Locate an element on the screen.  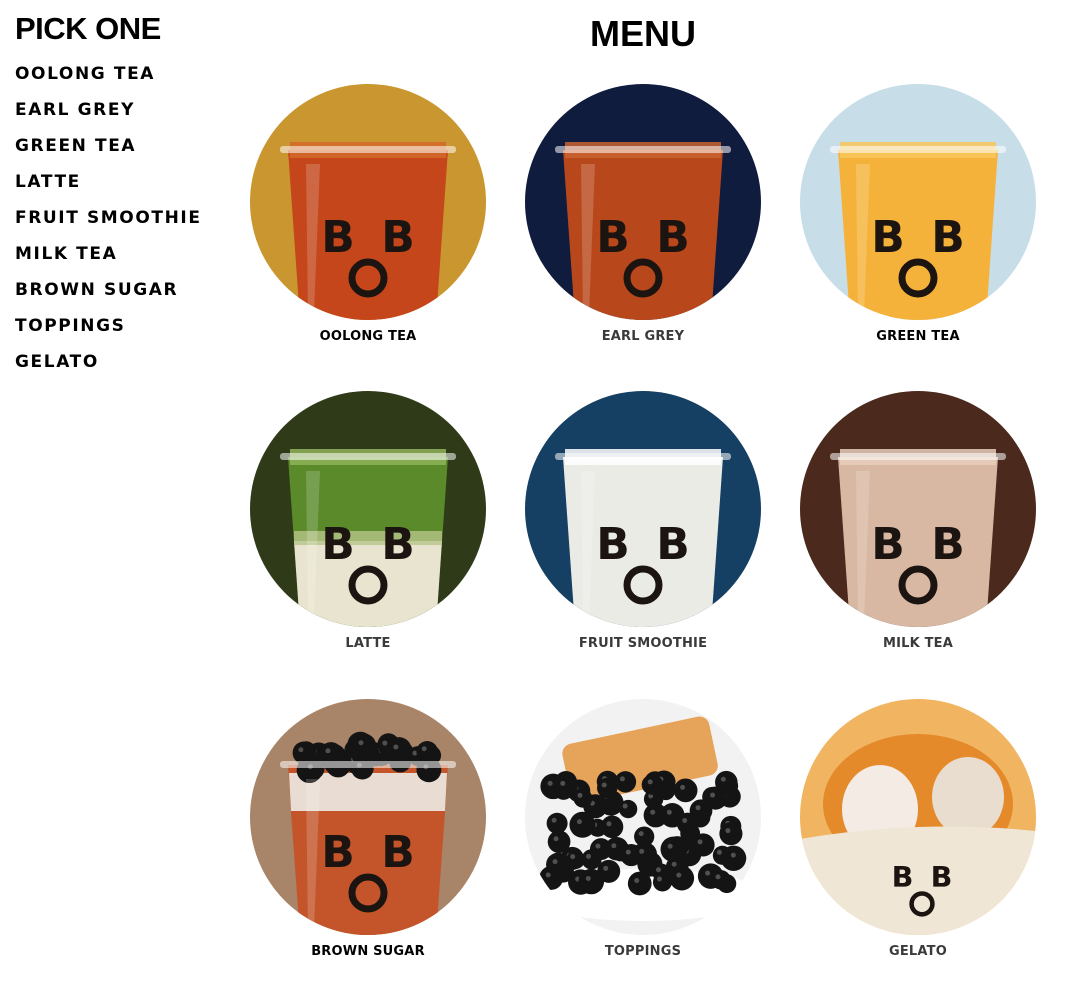
sidebar-item-fruit-smoothie: FRUIT SMOOTHIE is located at coordinates (125, 218).